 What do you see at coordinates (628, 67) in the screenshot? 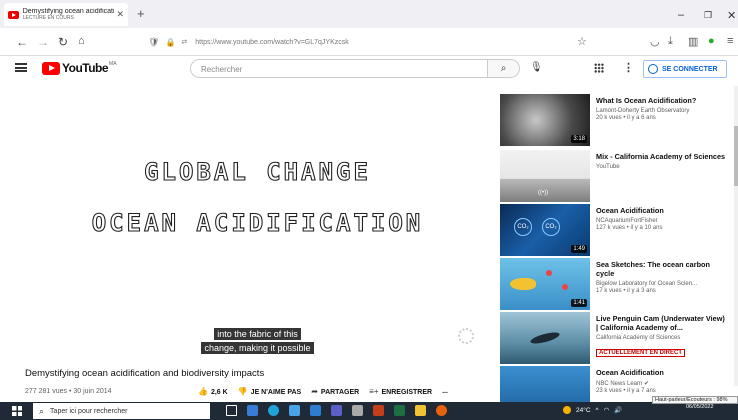
I see `settings-kebab-icon: ⋮` at bounding box center [628, 67].